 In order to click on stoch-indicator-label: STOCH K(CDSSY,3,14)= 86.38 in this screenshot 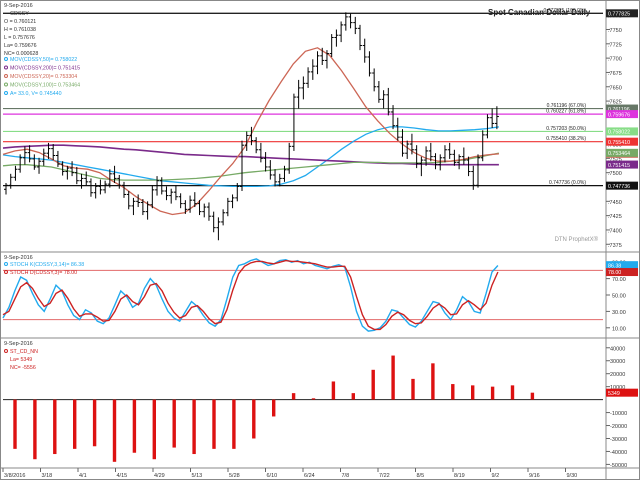, I will do `click(47, 265)`.